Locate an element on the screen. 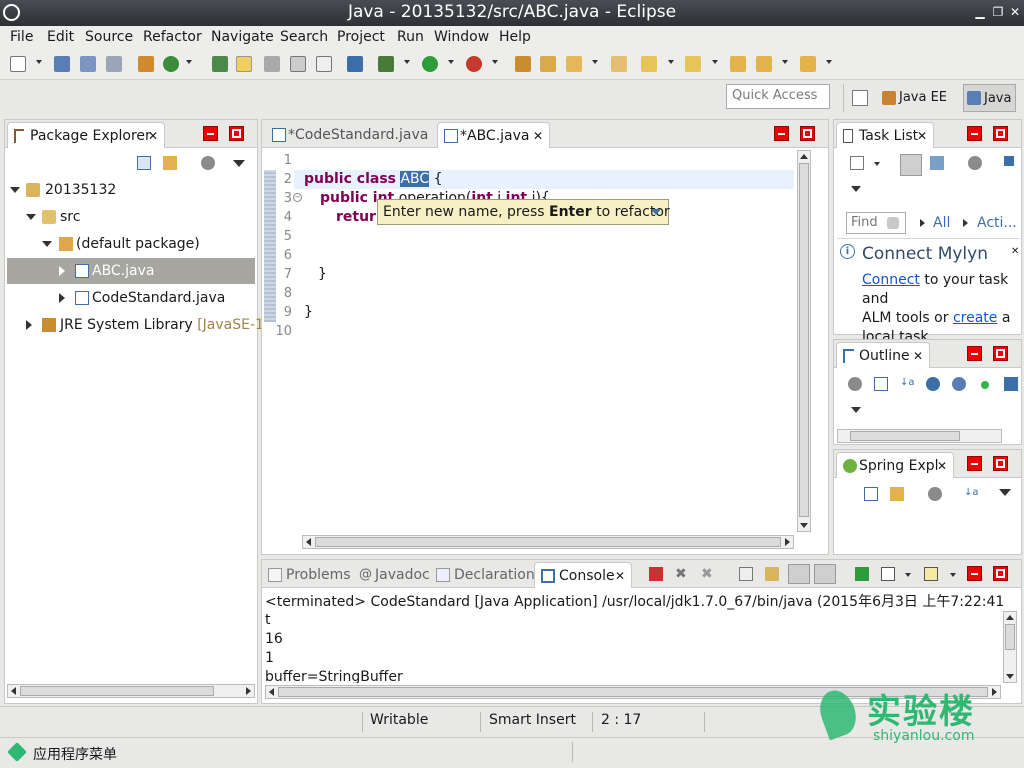  debug-icon is located at coordinates (386, 64).